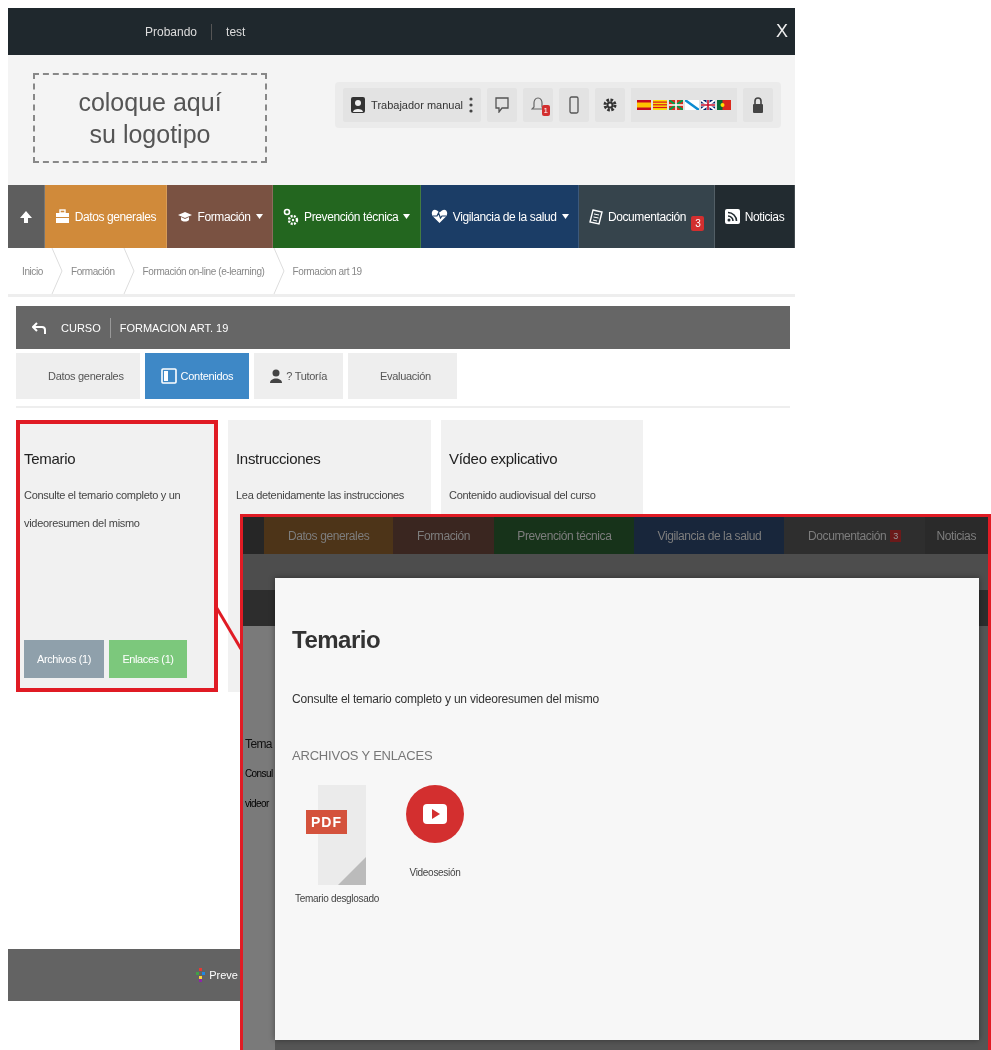  I want to click on tab: Datos generales, so click(78, 376).